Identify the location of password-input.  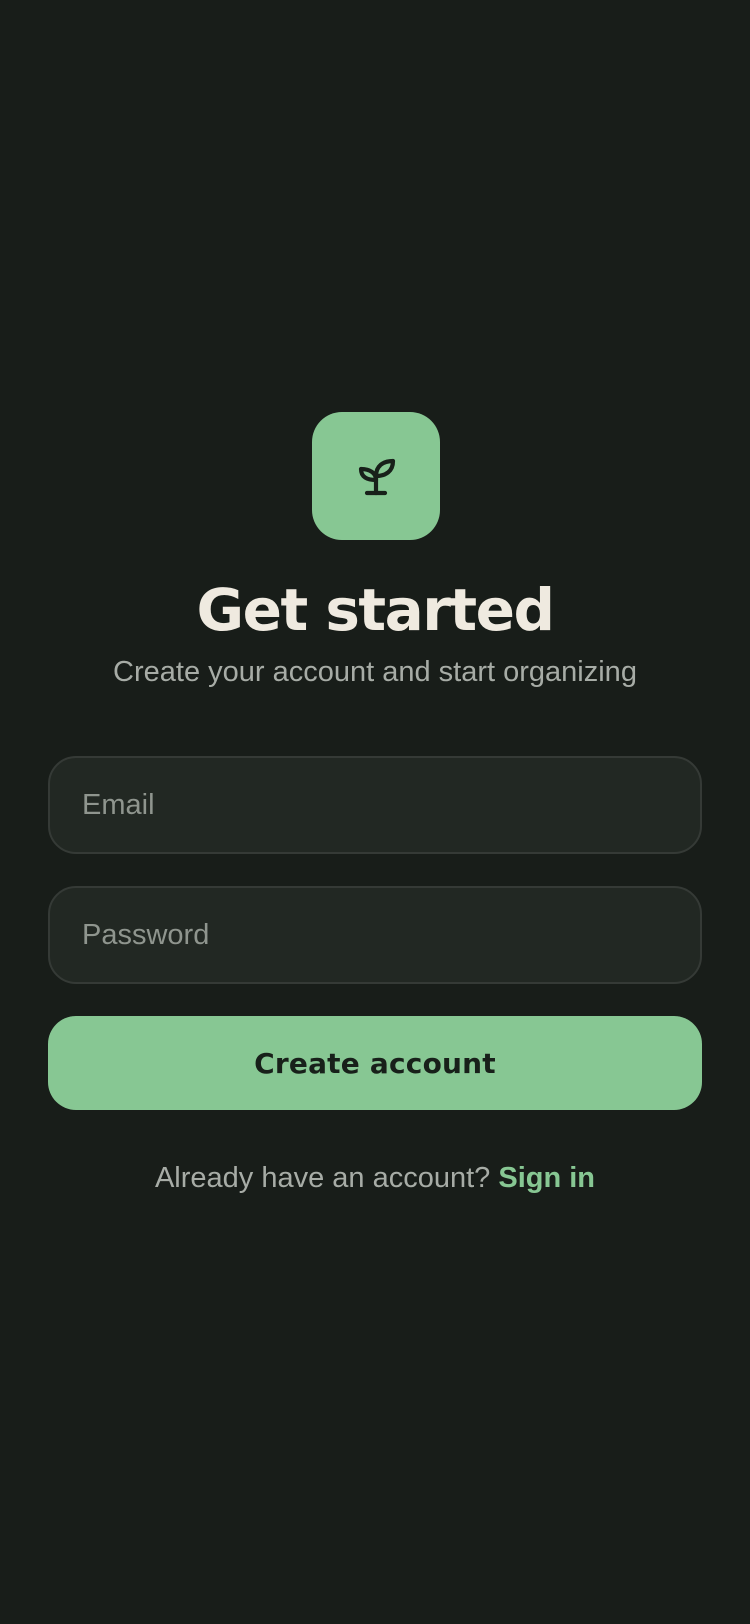
(375, 935).